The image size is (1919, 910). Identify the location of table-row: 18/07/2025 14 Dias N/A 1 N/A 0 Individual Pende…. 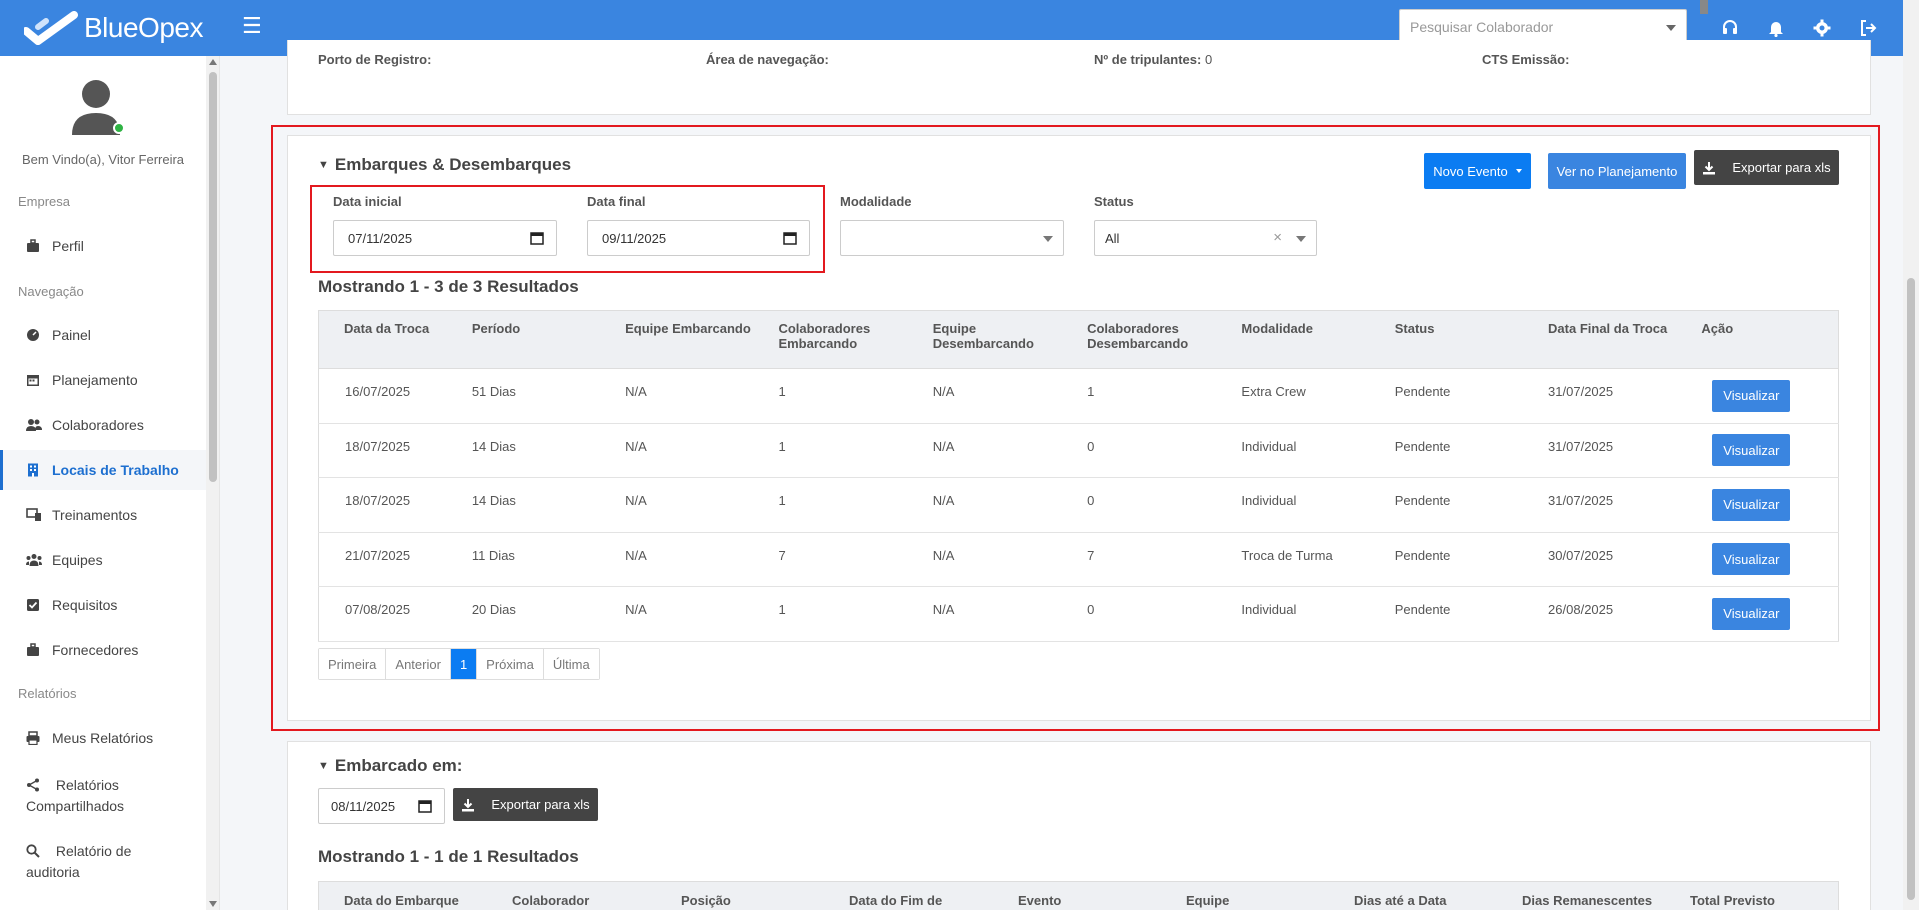
(1078, 450).